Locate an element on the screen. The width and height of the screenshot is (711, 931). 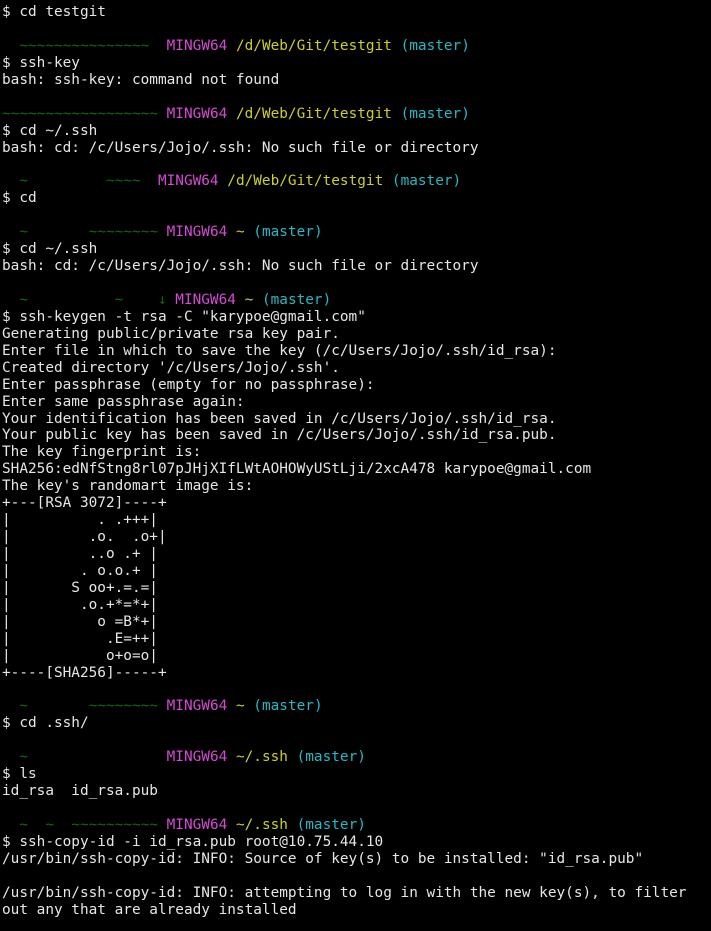
terminal-text-text: | o+o=o| is located at coordinates (80, 655).